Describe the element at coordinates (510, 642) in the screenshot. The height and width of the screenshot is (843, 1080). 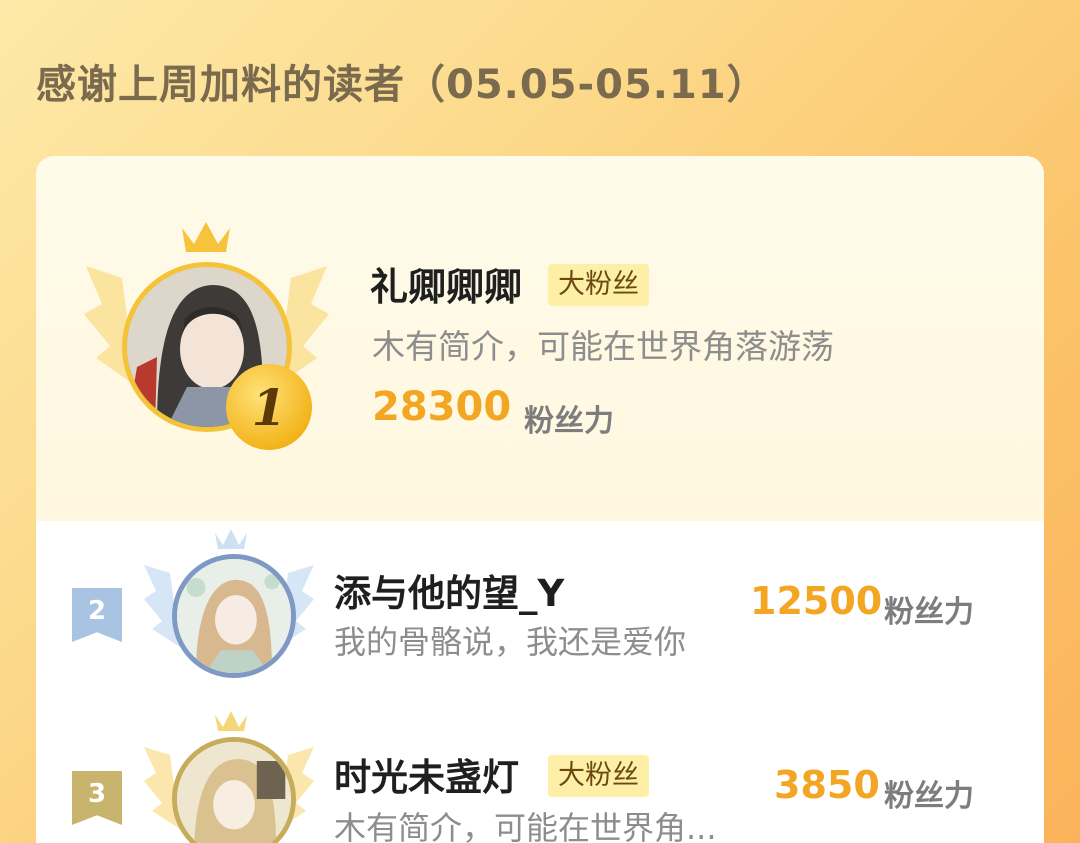
I see `reader-bio: 我的骨骼说，我还是爱你` at that location.